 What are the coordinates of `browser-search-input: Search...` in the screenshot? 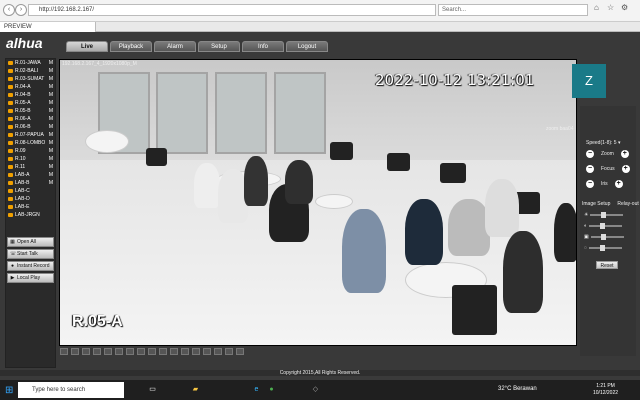 It's located at (513, 10).